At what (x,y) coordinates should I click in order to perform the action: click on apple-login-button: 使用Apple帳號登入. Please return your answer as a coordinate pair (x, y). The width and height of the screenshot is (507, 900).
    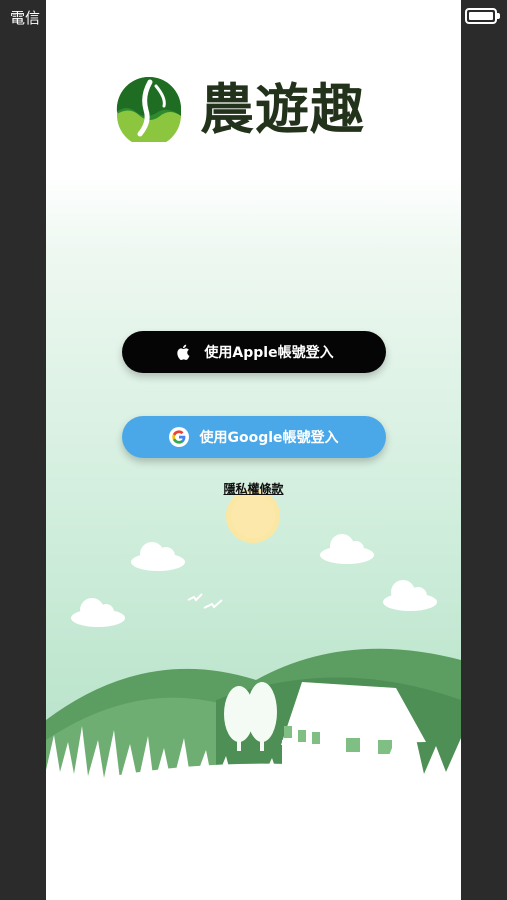
    Looking at the image, I should click on (254, 352).